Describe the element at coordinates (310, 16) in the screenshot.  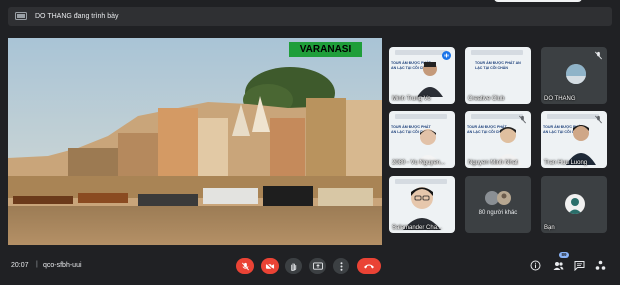
I see `presenter-banner: DO THANG đang trình bày` at that location.